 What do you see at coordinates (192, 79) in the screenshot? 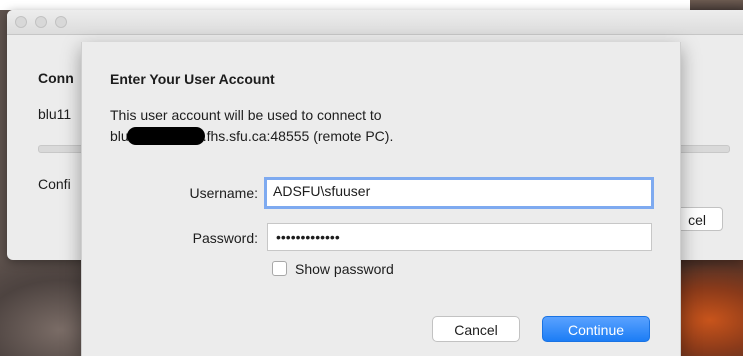
I see `sheet-title: Enter Your User Account` at bounding box center [192, 79].